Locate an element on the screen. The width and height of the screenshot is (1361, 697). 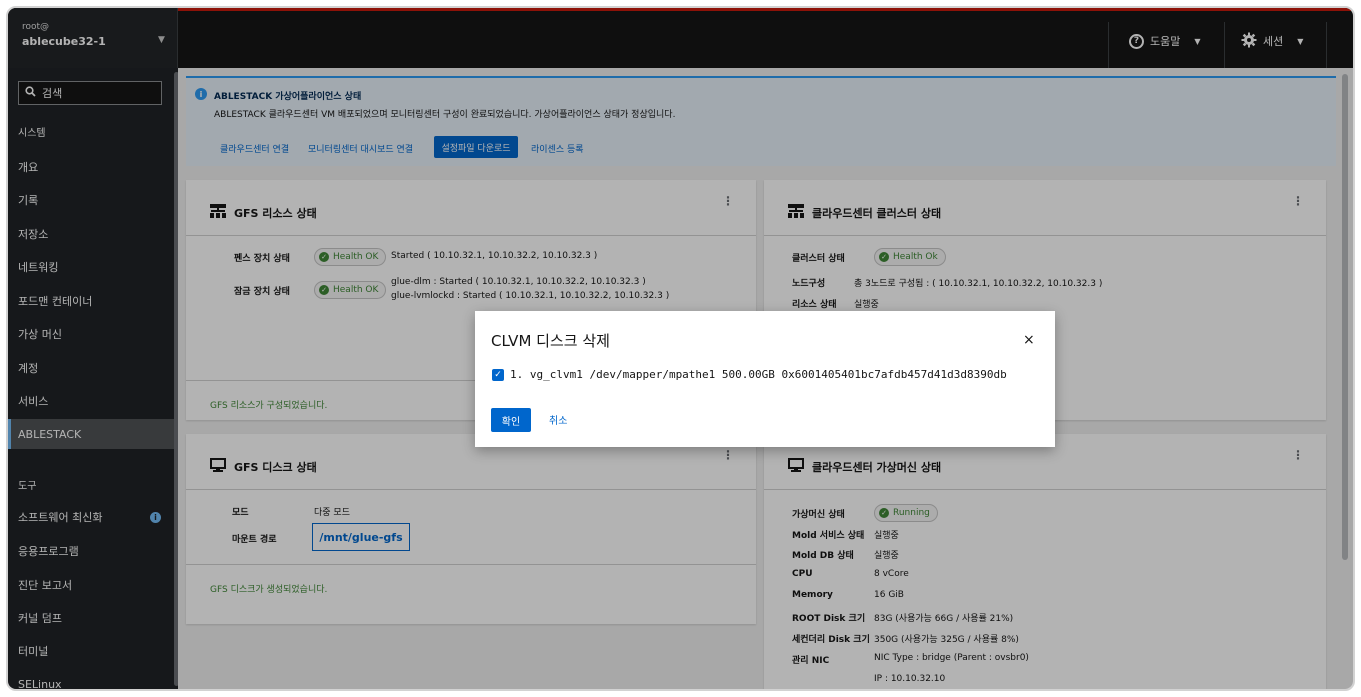
close-icon: × is located at coordinates (1029, 340).